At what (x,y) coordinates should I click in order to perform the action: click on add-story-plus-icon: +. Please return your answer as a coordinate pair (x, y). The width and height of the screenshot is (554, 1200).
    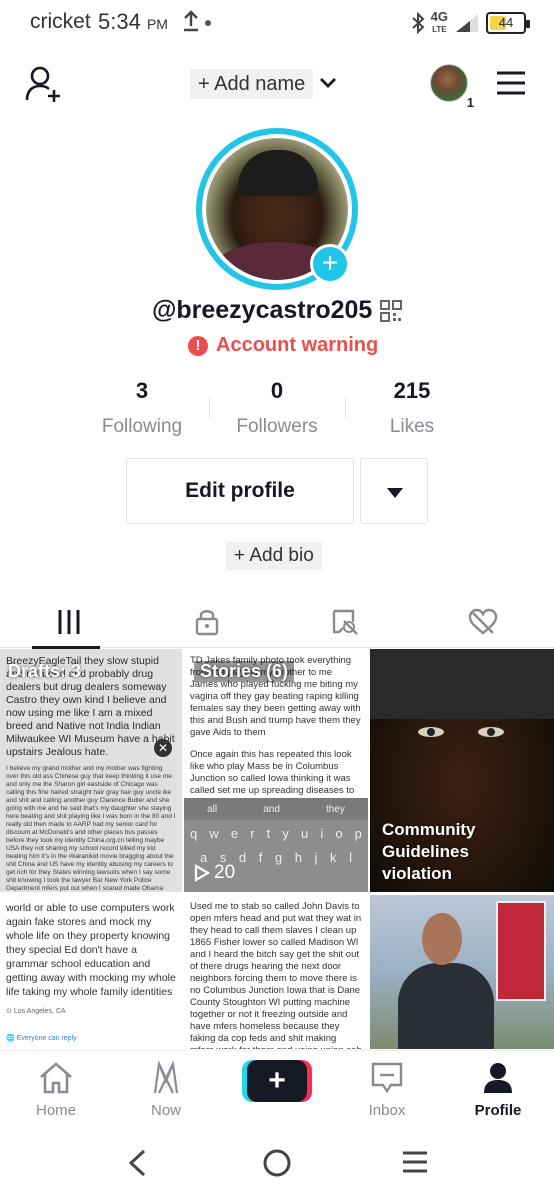
    Looking at the image, I should click on (330, 264).